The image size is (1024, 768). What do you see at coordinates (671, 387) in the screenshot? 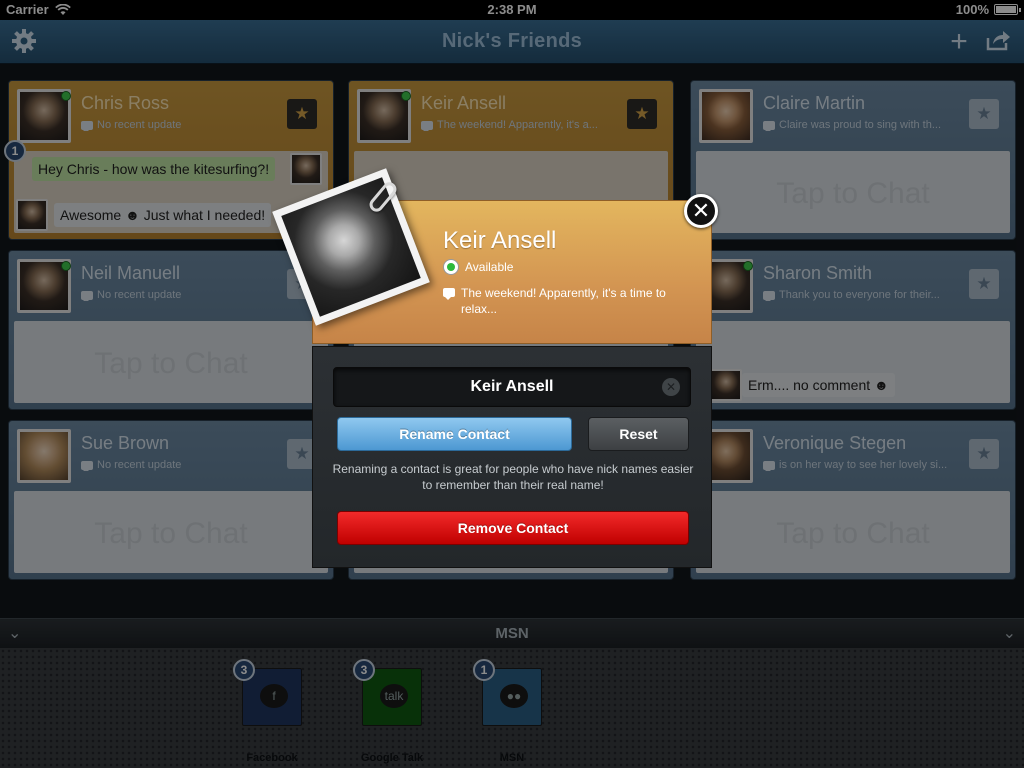
I see `clear-icon: ✕` at bounding box center [671, 387].